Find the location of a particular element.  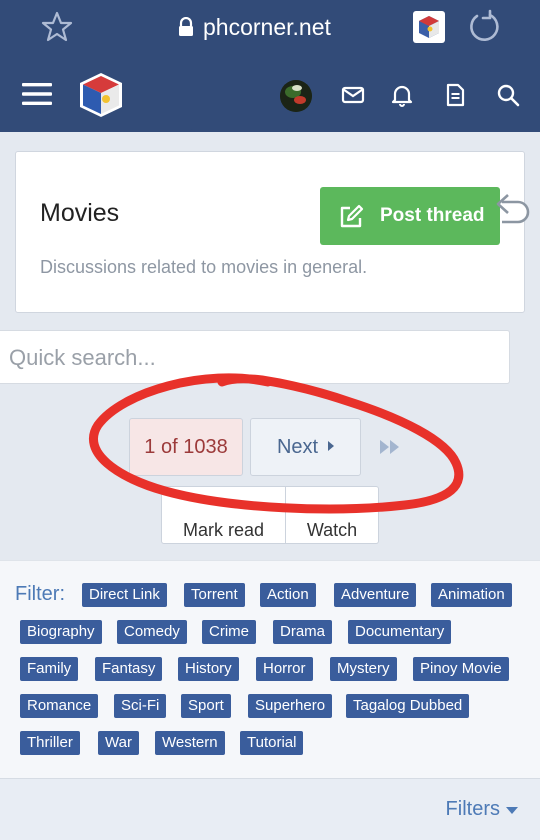

filter-tag: Romance is located at coordinates (59, 706).